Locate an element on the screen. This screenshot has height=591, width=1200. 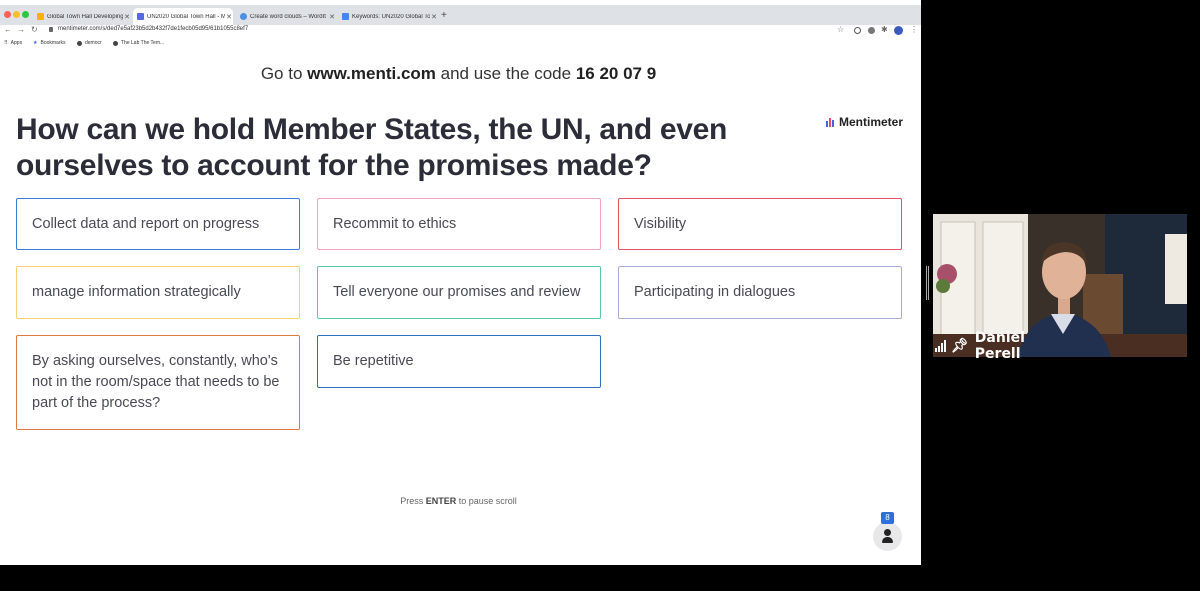
reload-icon: ↻ is located at coordinates (34, 29).